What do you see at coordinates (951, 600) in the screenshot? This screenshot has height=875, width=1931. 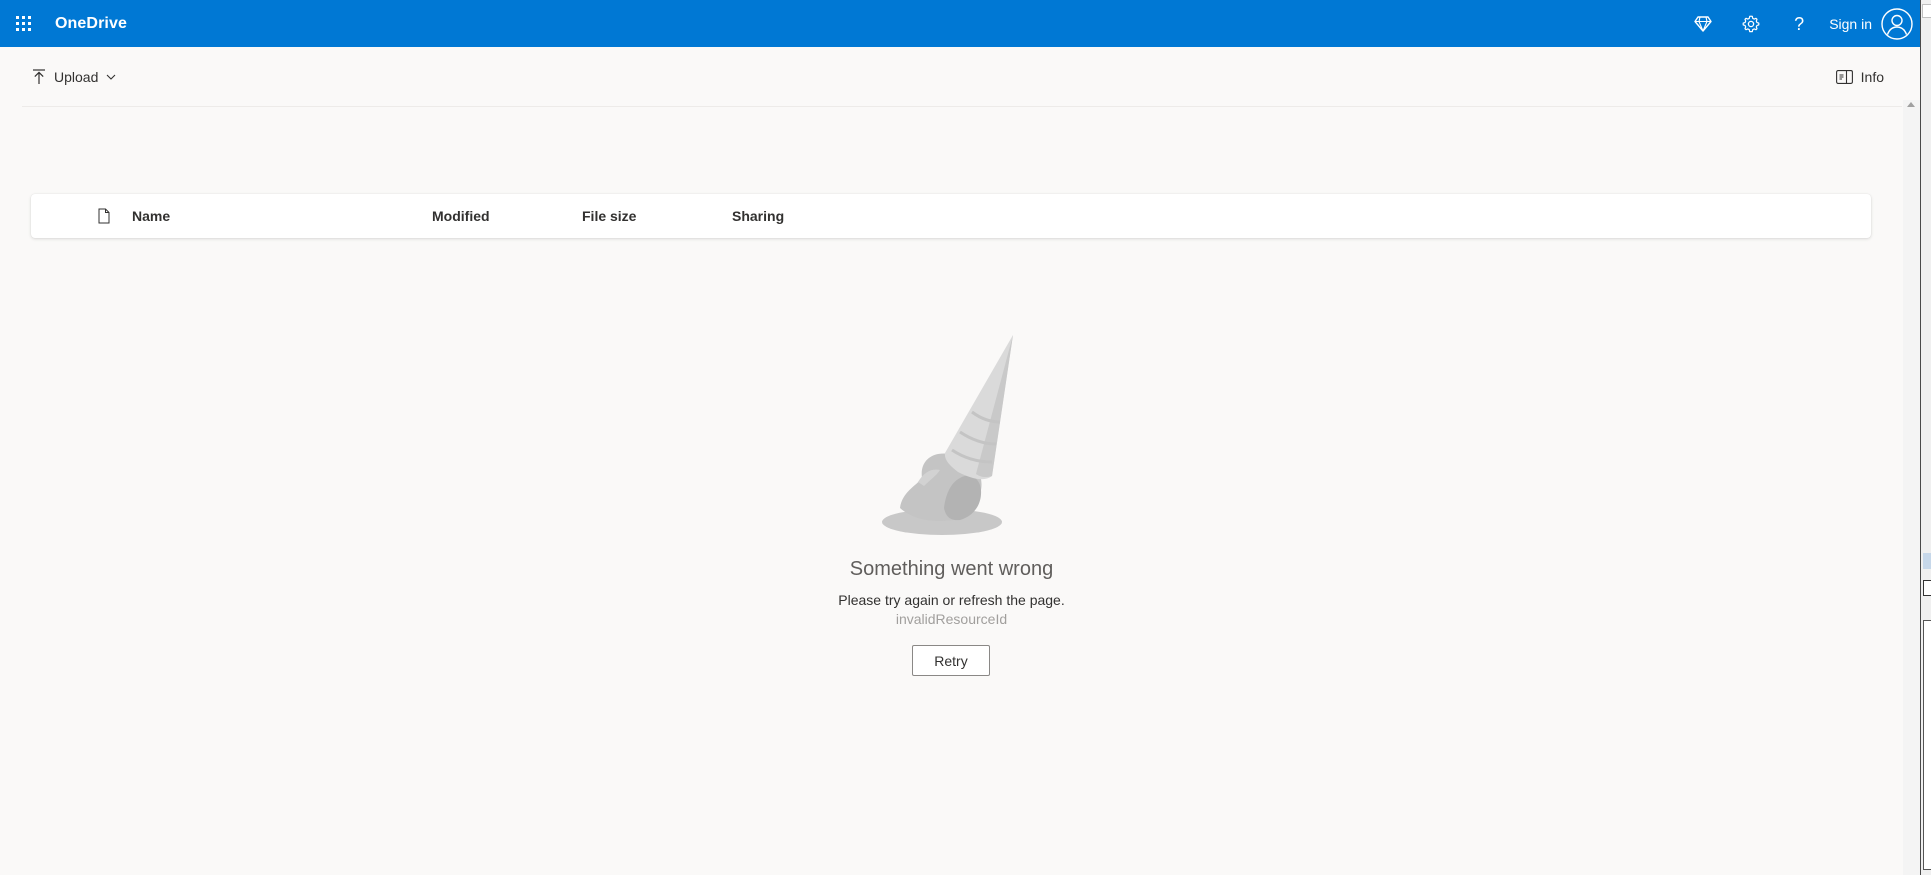 I see `error-message: Please try again or refresh the page.` at bounding box center [951, 600].